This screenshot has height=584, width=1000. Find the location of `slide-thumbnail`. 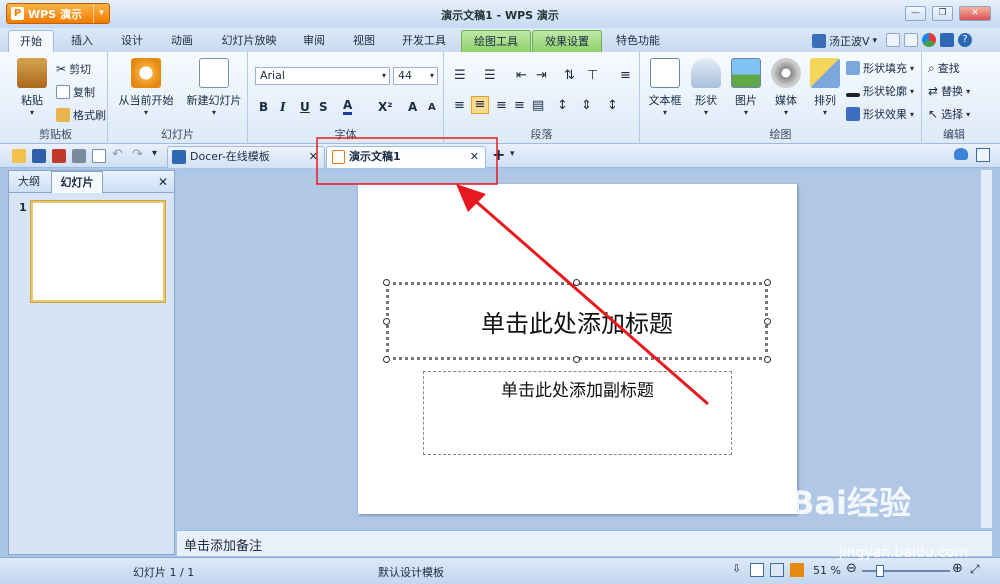

slide-thumbnail is located at coordinates (98, 251).